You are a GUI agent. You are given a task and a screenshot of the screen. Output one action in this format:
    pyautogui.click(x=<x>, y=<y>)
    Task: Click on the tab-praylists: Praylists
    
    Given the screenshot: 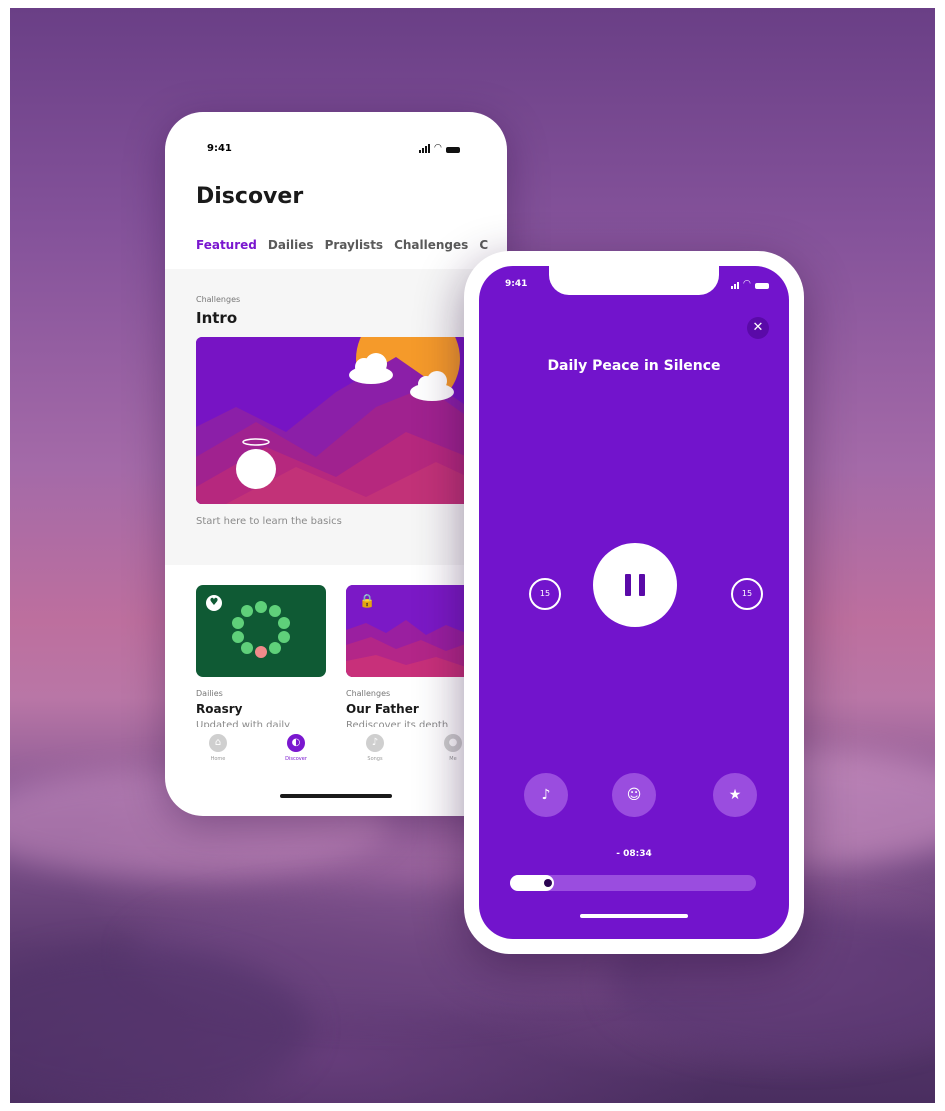 What is the action you would take?
    pyautogui.click(x=354, y=245)
    